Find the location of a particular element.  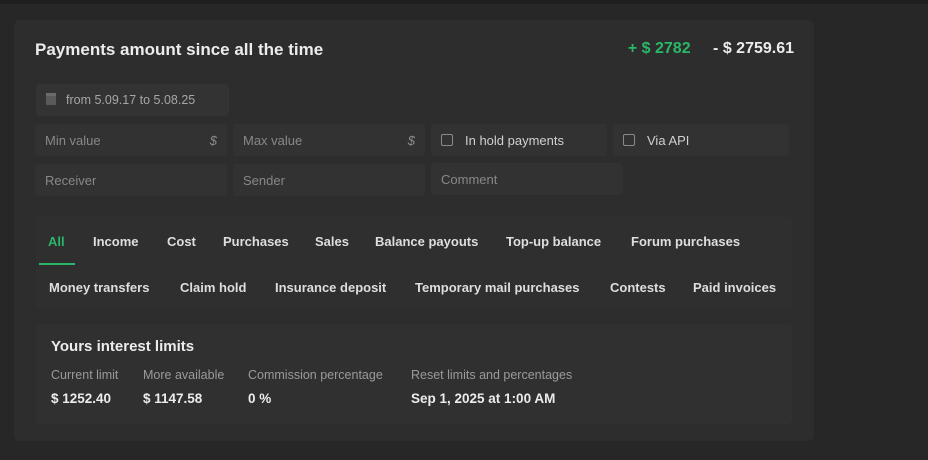

min-value-input: Min value $ is located at coordinates (131, 140).